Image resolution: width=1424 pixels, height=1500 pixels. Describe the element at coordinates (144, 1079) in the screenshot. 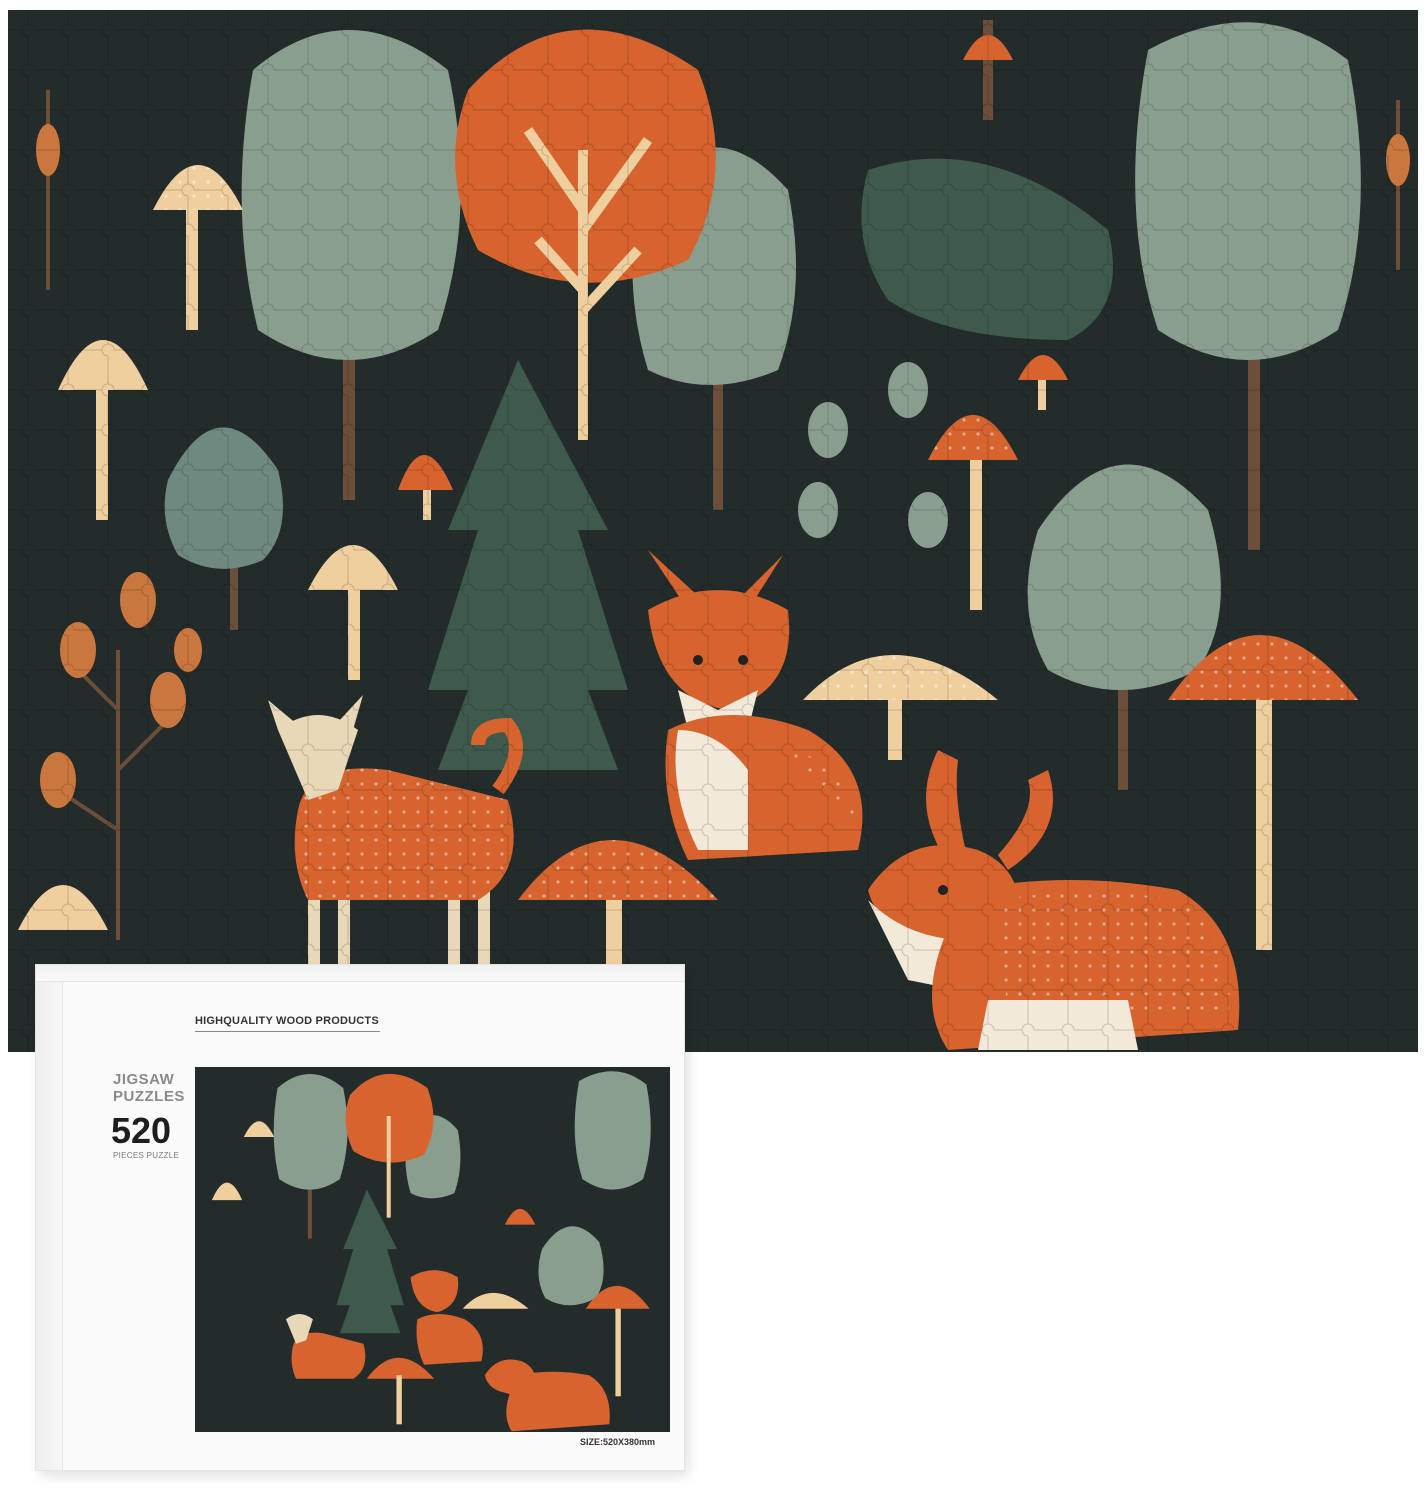

I see `brand-line-jigsaw: JIGSAW` at that location.